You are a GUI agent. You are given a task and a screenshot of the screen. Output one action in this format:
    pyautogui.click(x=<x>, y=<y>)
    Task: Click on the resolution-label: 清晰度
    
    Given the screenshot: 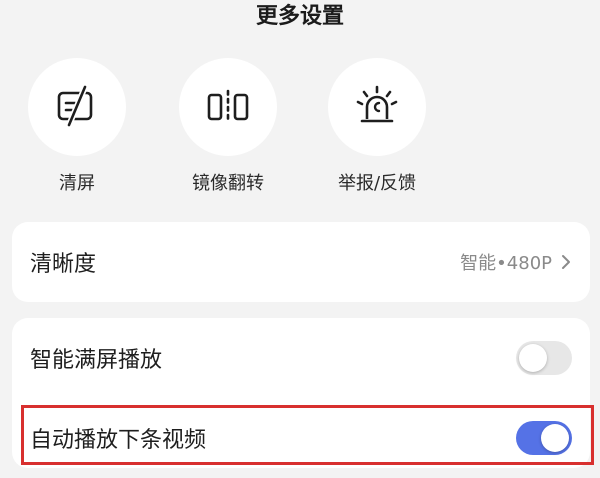 What is the action you would take?
    pyautogui.click(x=63, y=264)
    